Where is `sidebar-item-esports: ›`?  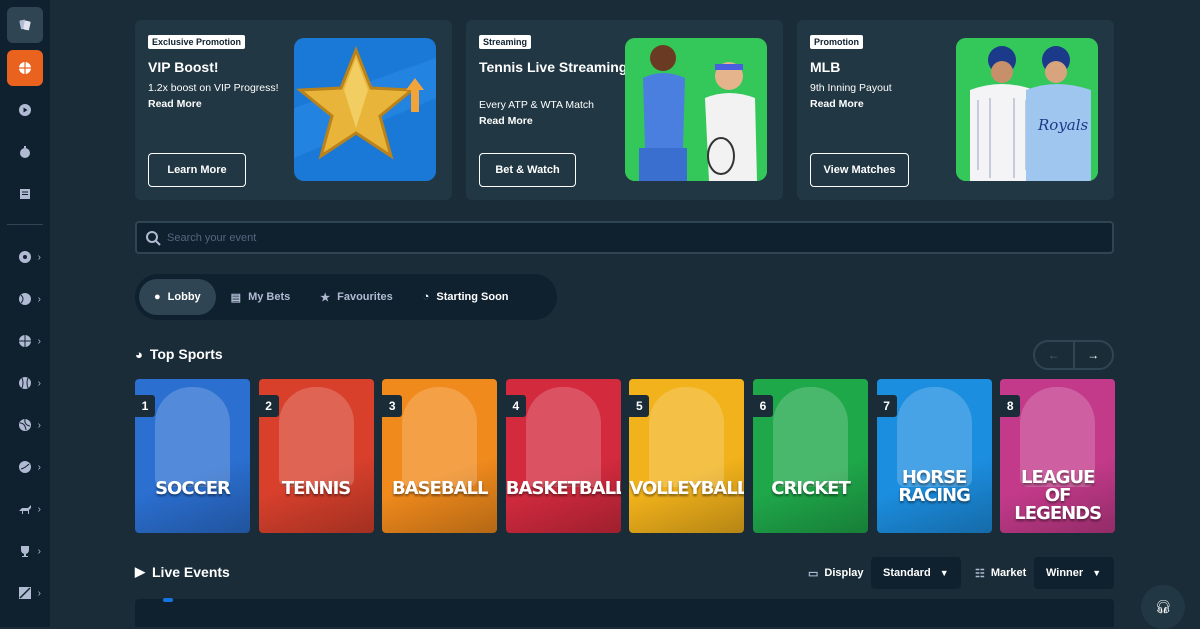 sidebar-item-esports: › is located at coordinates (25, 593).